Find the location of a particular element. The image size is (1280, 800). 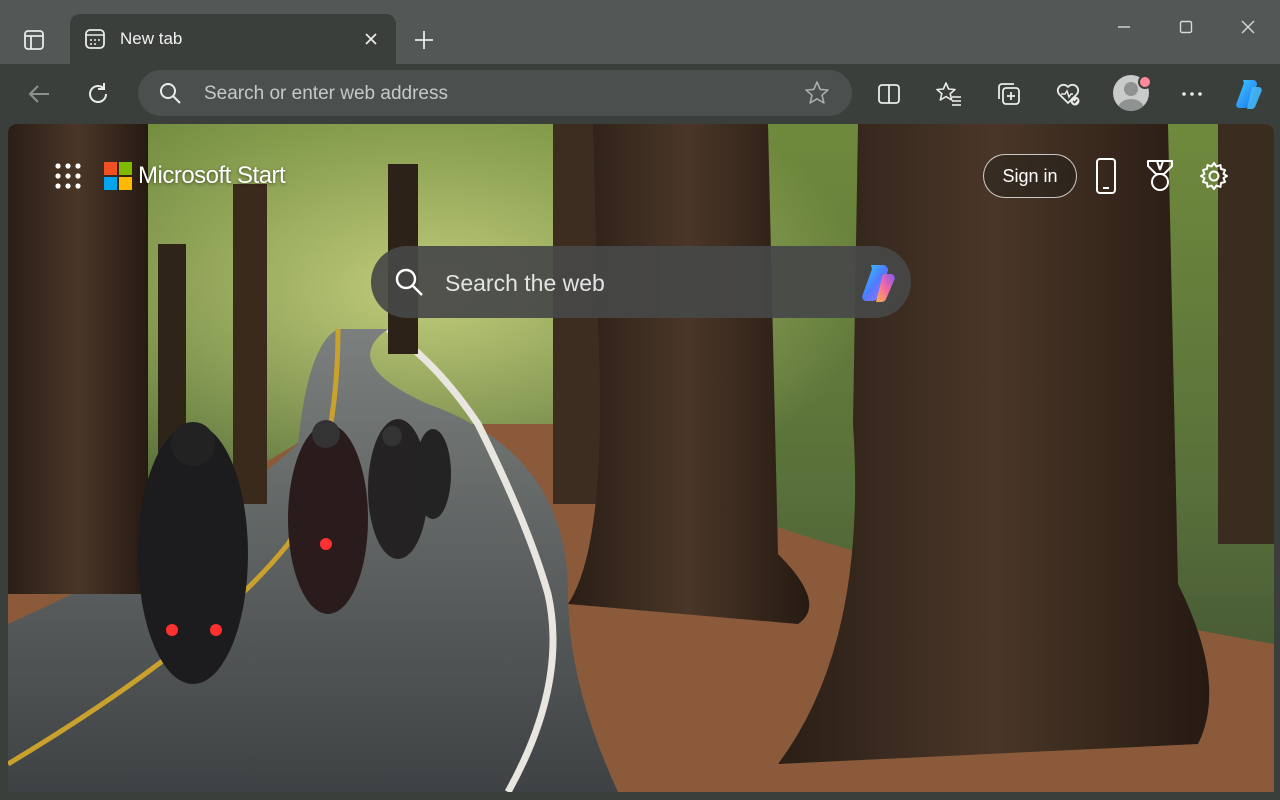

workspaces-icon is located at coordinates (34, 40).